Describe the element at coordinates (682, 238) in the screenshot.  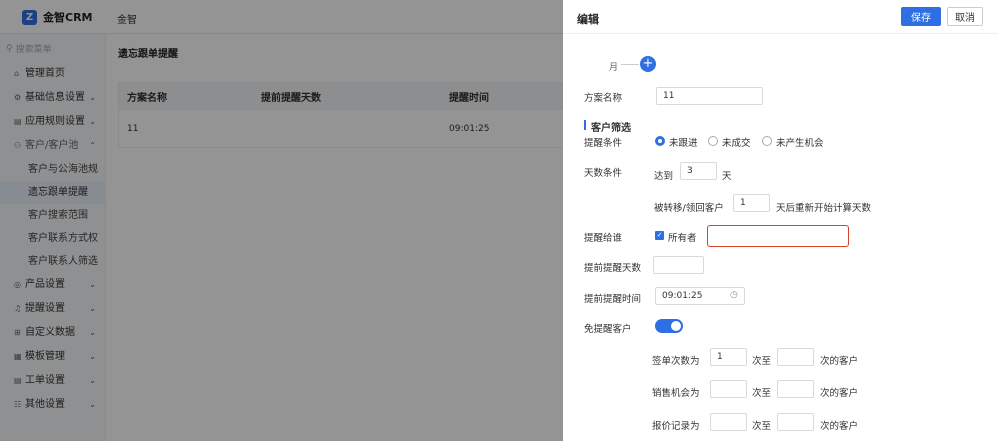
I see `owner-checkbox-label: 所有者` at that location.